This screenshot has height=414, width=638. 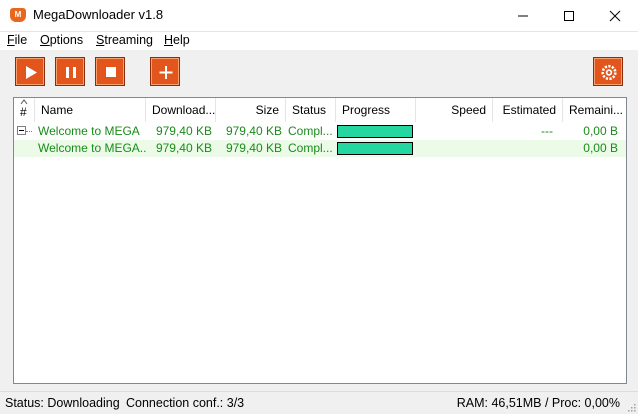 What do you see at coordinates (62, 403) in the screenshot?
I see `status-text: Status: Downloading` at bounding box center [62, 403].